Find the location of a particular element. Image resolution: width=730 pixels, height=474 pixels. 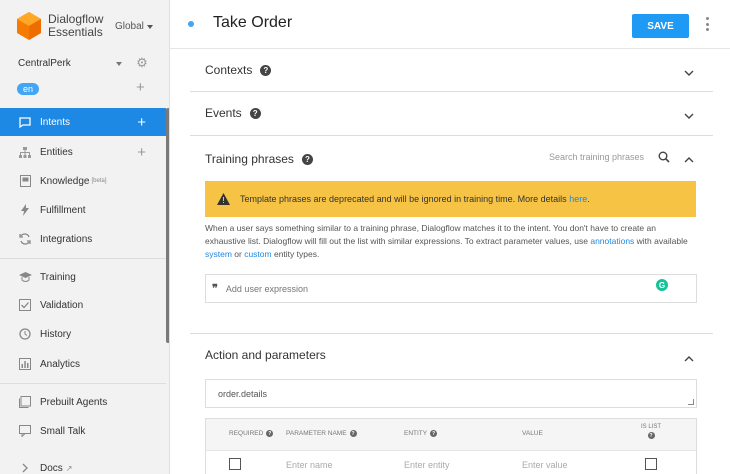

action-name-value: order.details is located at coordinates (243, 394).